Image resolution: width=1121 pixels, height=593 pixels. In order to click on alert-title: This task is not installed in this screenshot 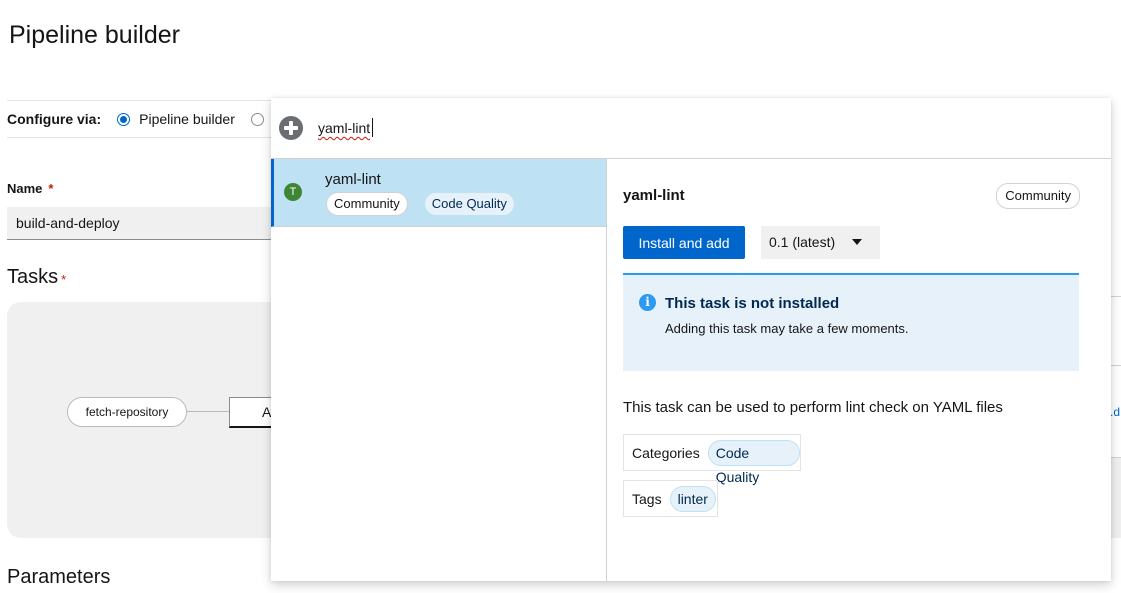, I will do `click(752, 303)`.